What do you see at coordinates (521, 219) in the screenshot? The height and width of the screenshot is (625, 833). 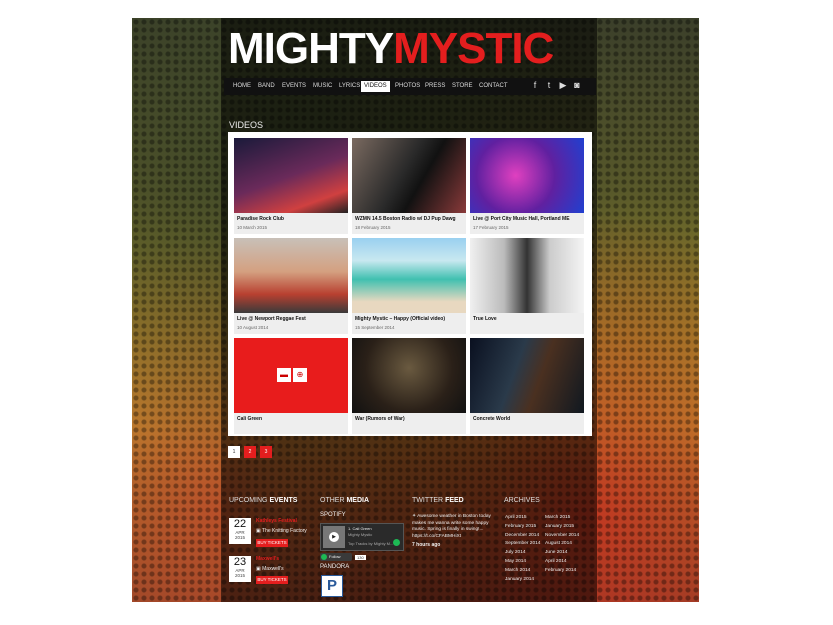 I see `video-title: Live @ Port City Music Hall, Portland ME` at bounding box center [521, 219].